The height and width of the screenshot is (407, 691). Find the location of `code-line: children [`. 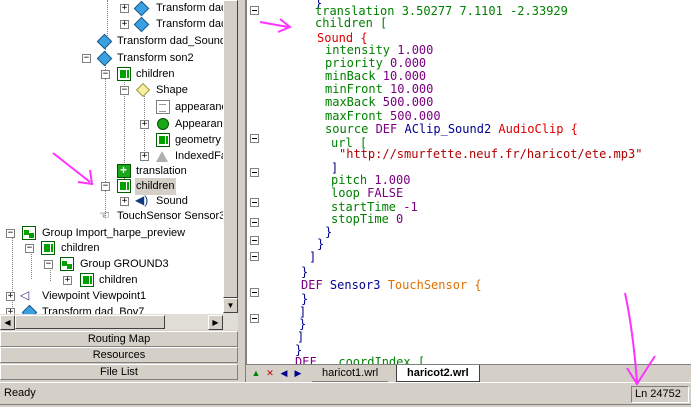

code-line: children [ is located at coordinates (351, 23).